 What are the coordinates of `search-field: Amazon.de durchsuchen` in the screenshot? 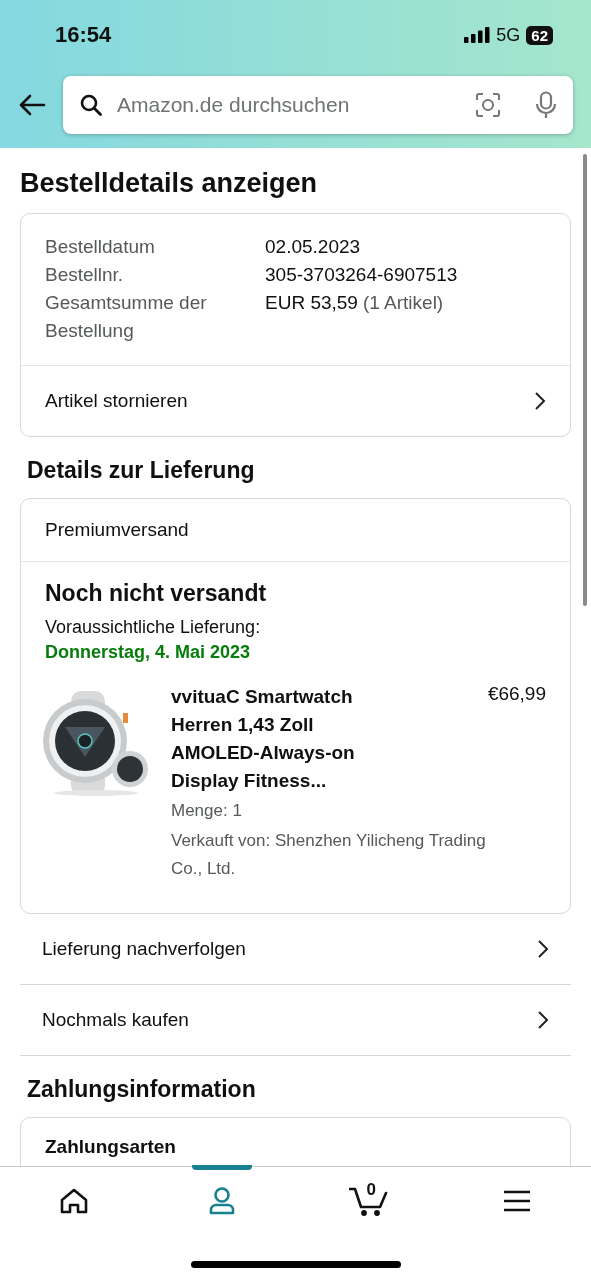 It's located at (289, 105).